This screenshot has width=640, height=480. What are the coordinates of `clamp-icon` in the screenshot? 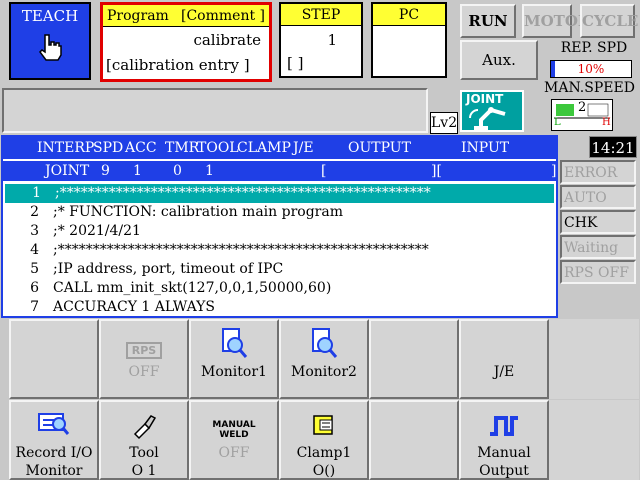 It's located at (323, 425).